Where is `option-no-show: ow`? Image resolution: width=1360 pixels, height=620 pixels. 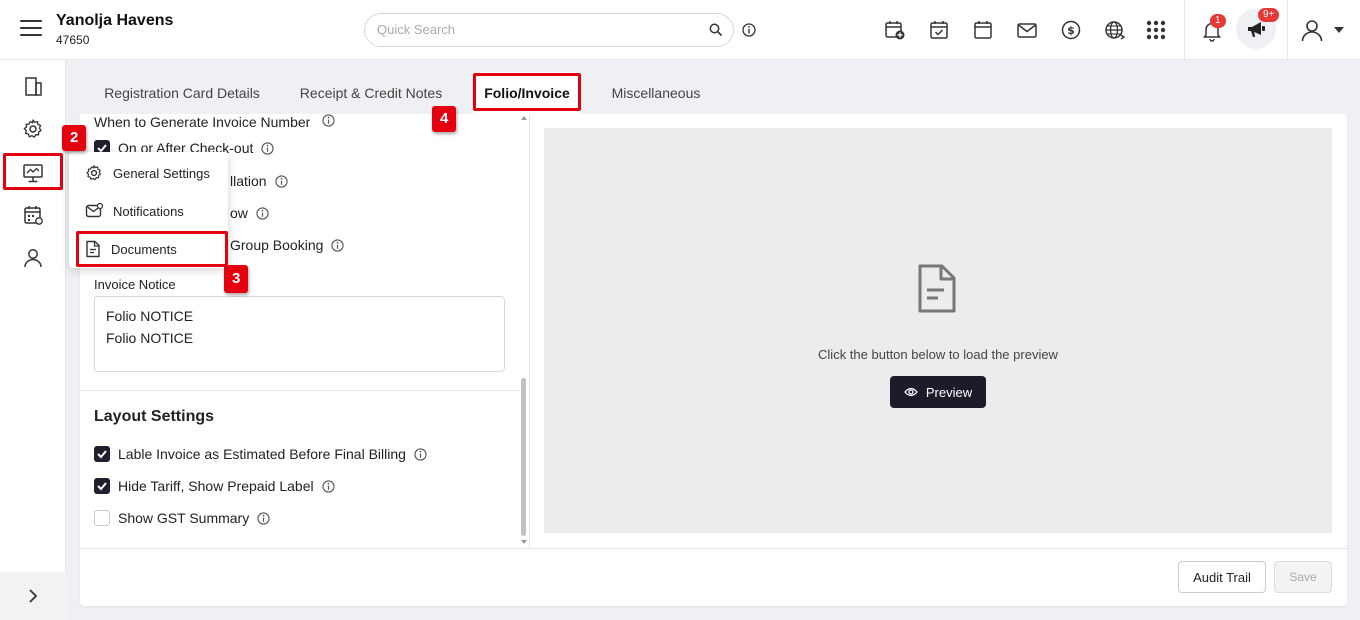
option-no-show: ow is located at coordinates (249, 213).